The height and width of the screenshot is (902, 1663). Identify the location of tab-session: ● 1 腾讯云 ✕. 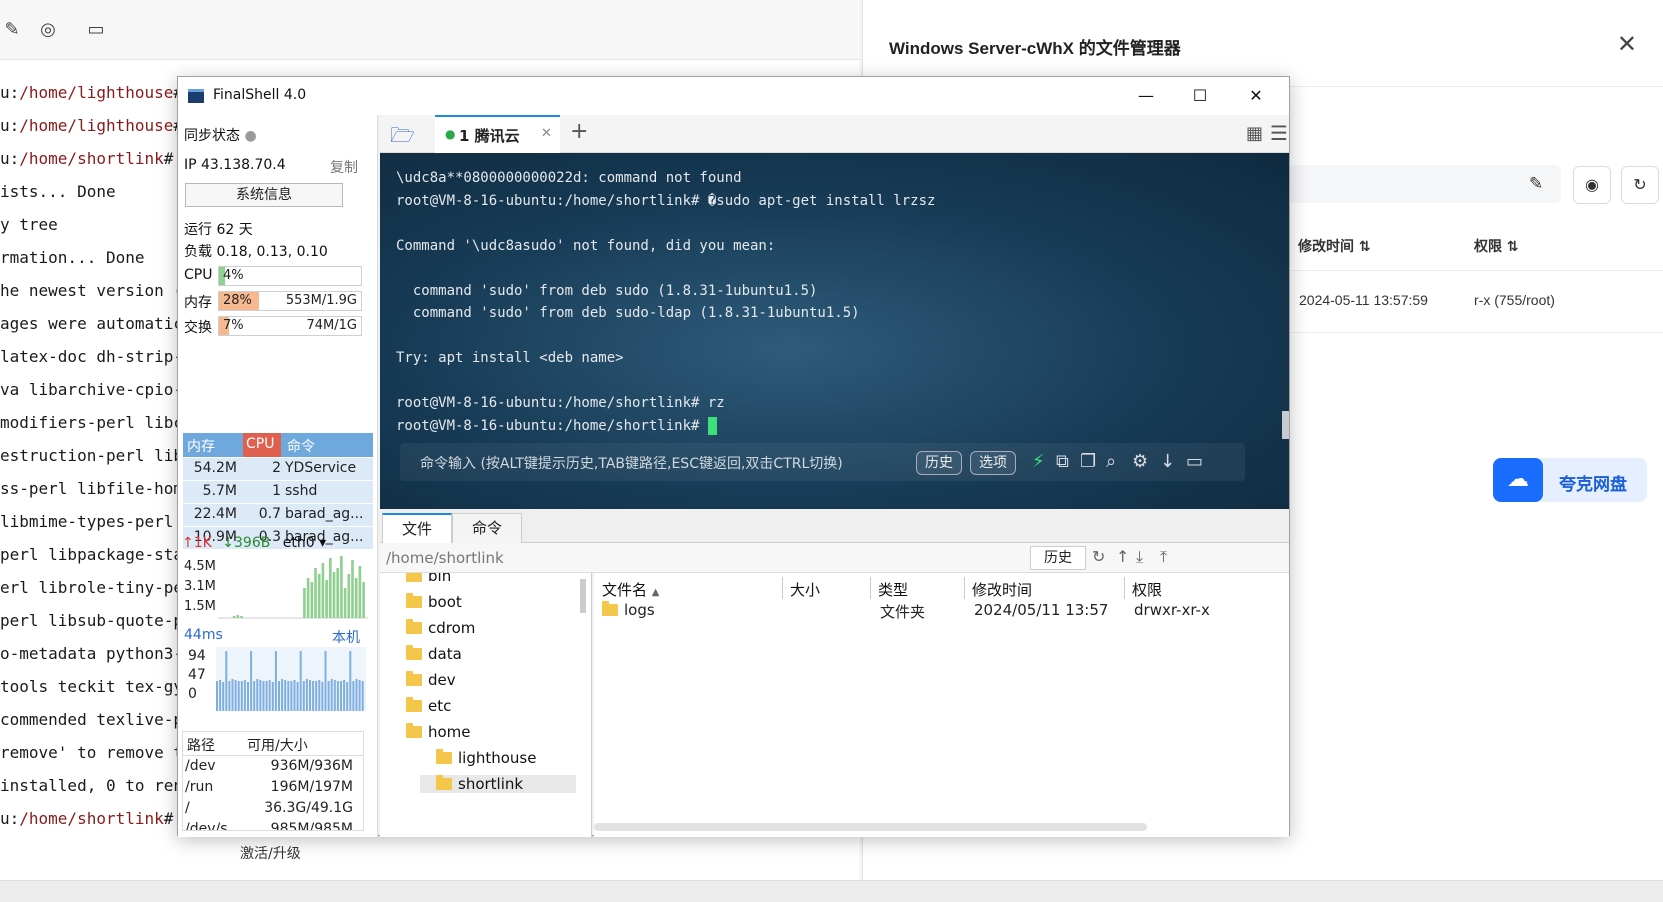
(497, 134).